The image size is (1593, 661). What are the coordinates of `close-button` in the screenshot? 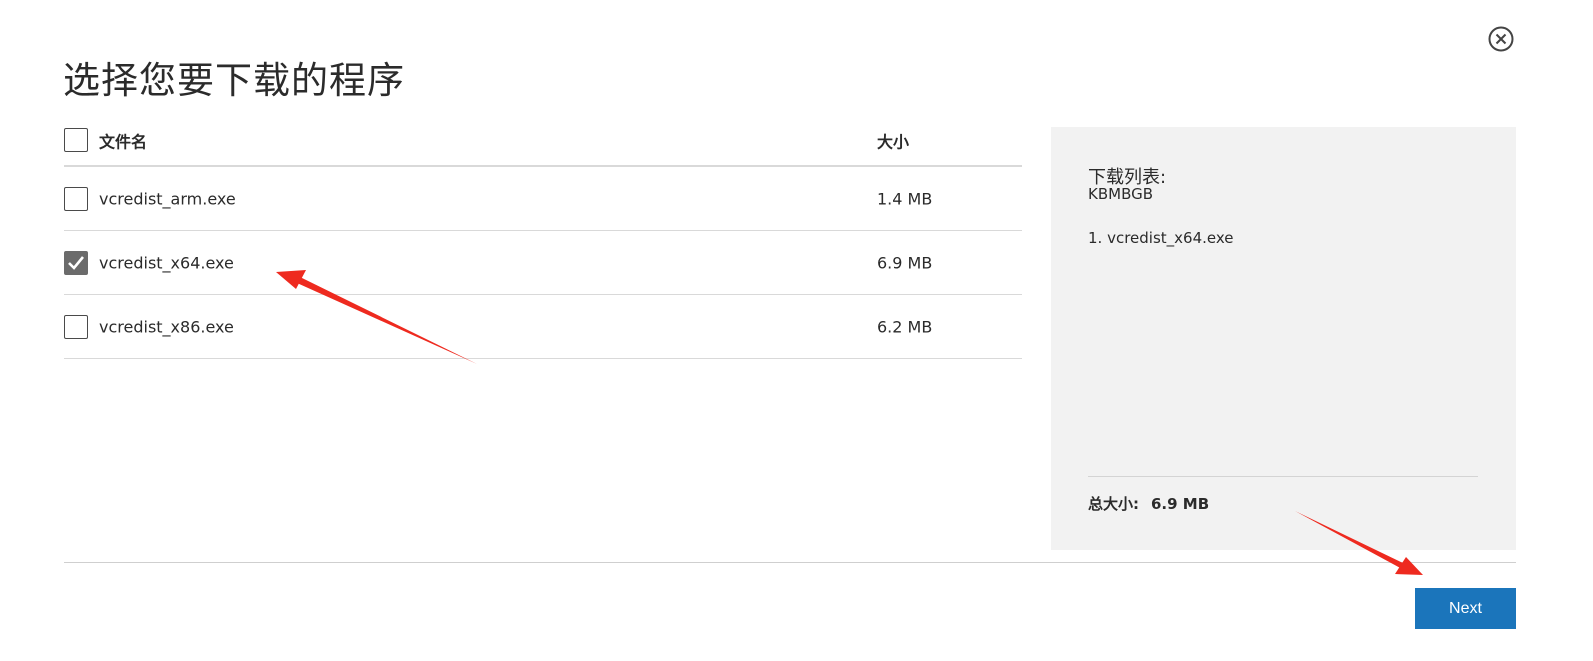 It's located at (1501, 39).